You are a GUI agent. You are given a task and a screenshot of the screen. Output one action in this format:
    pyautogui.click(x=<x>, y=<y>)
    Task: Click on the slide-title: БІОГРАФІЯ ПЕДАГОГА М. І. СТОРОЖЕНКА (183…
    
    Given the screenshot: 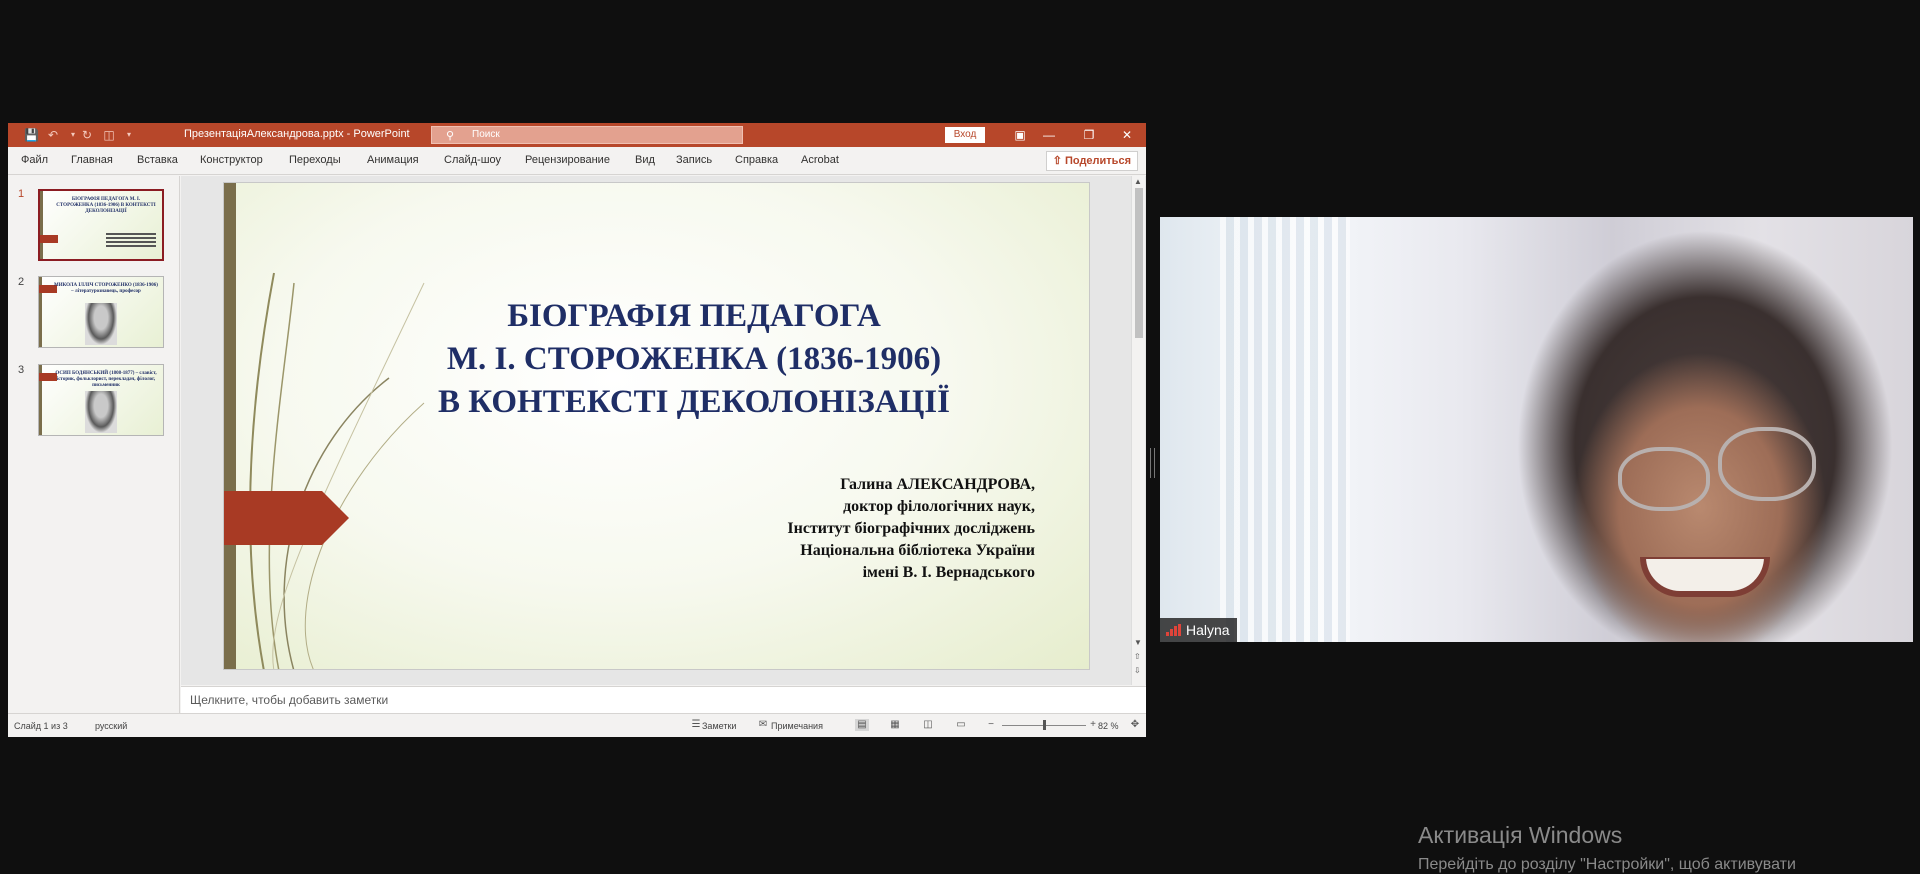 What is the action you would take?
    pyautogui.click(x=694, y=359)
    